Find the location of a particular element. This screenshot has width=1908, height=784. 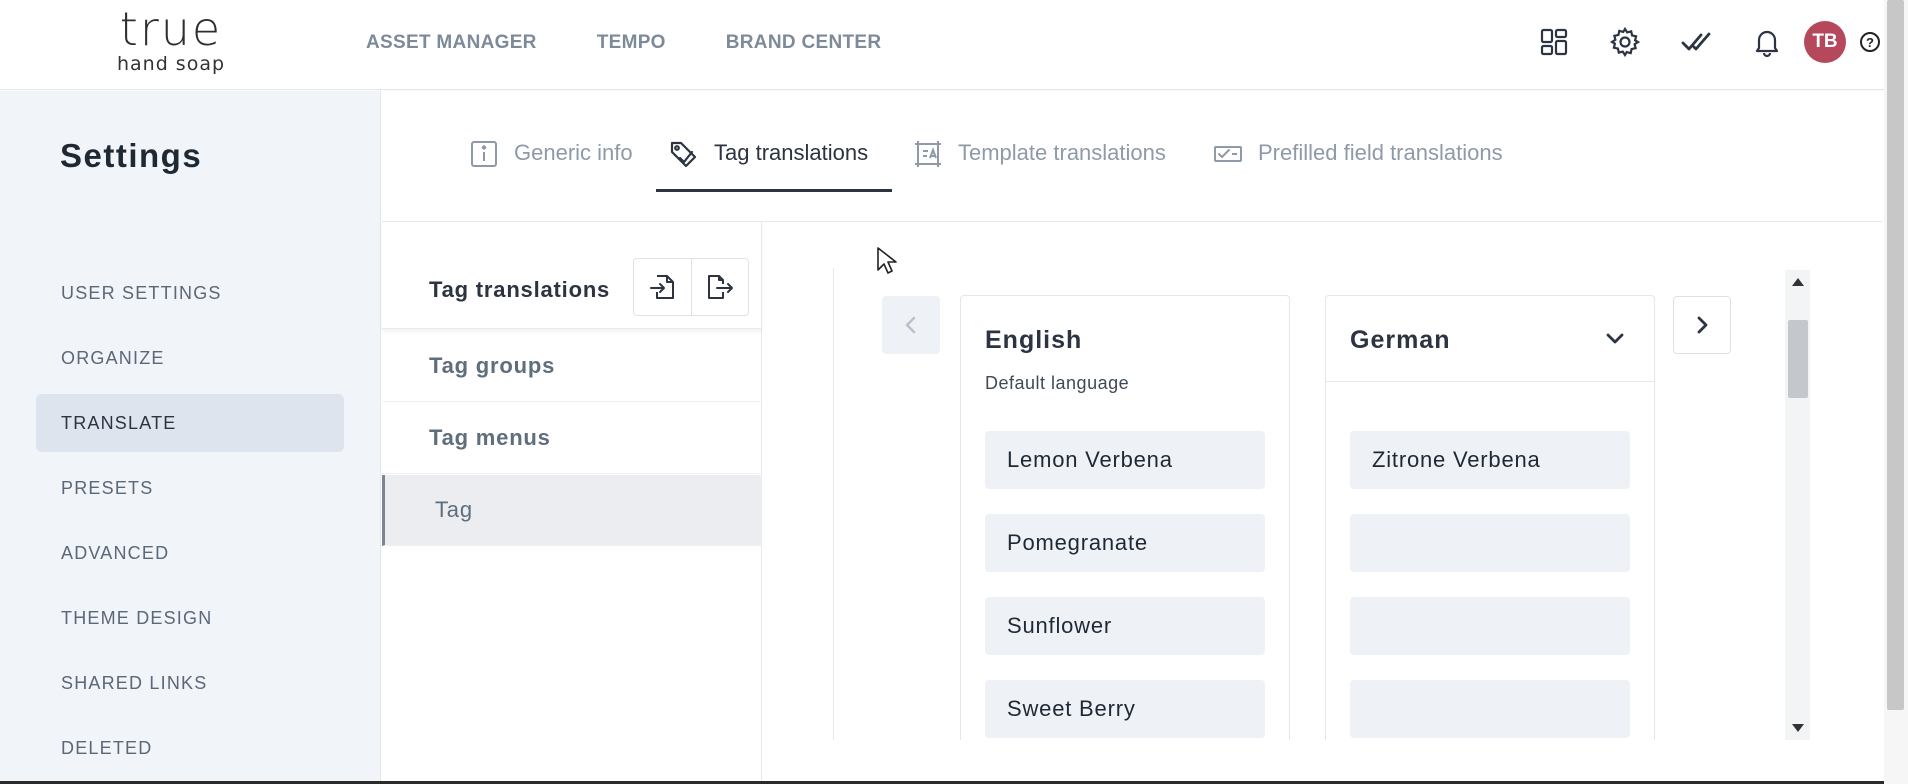

logo-main-text: true is located at coordinates (171, 29).